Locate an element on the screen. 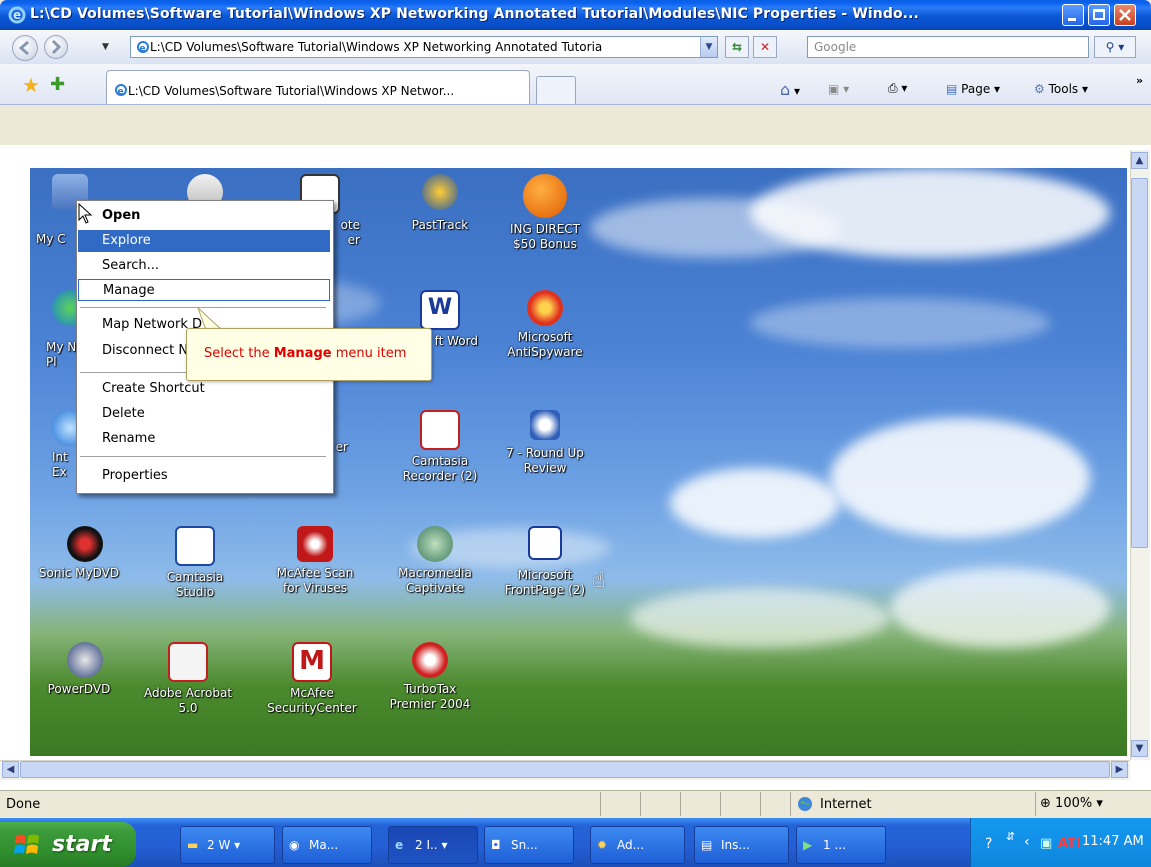  back-arrow-icon is located at coordinates (23, 48).